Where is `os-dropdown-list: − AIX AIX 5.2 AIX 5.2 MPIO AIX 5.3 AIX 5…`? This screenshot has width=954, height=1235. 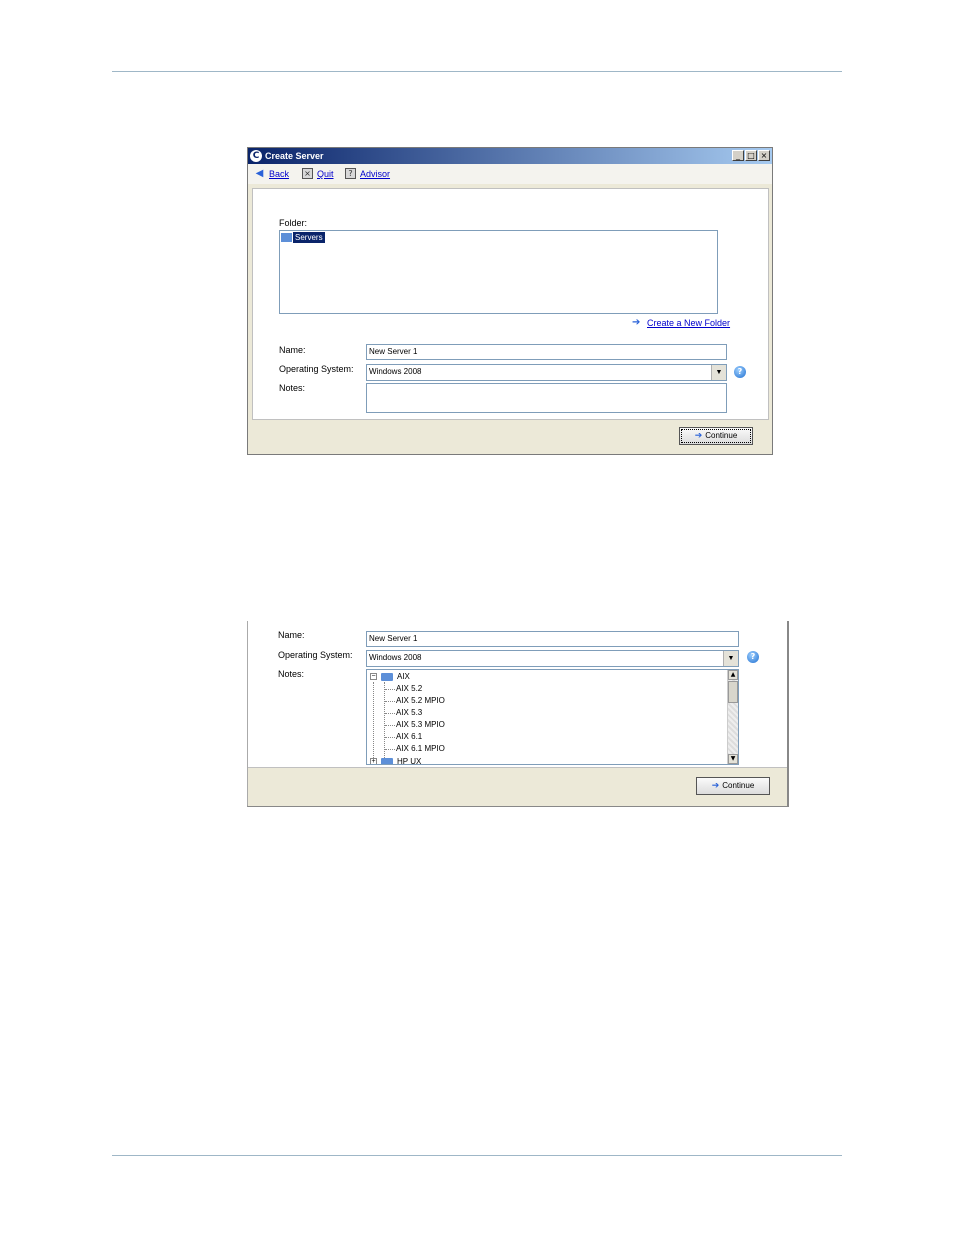
os-dropdown-list: − AIX AIX 5.2 AIX 5.2 MPIO AIX 5.3 AIX 5… is located at coordinates (552, 717).